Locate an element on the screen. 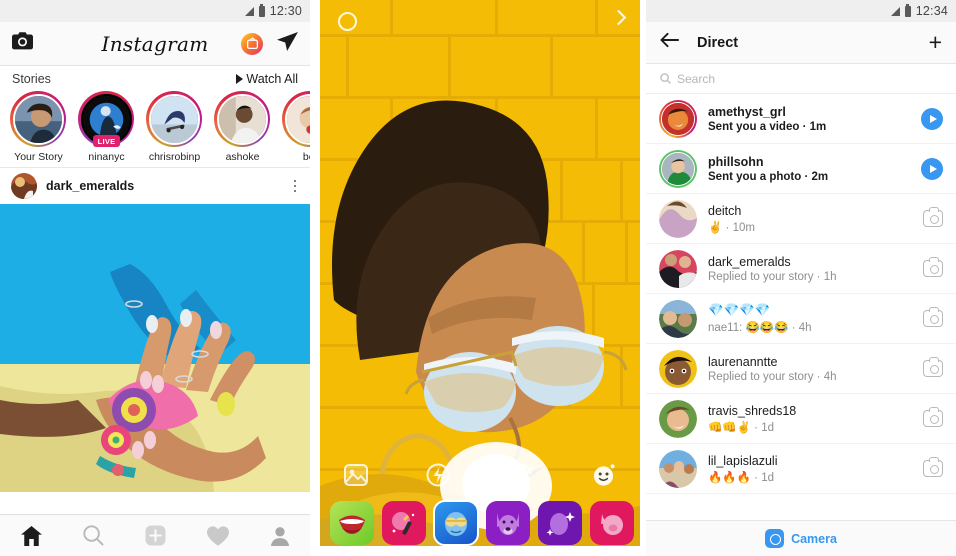  story-item-ber: ber is located at coordinates (296, 127).